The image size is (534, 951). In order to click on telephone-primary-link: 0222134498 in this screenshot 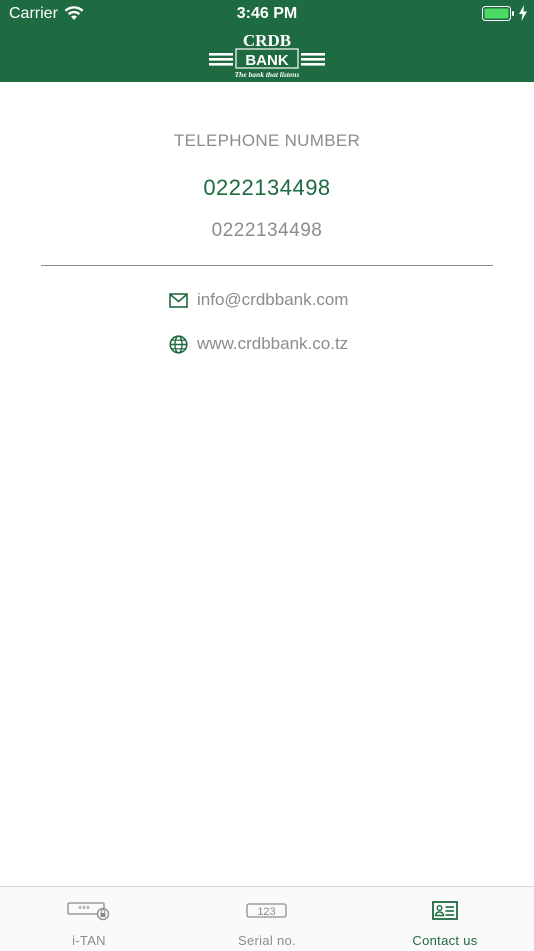, I will do `click(267, 188)`.